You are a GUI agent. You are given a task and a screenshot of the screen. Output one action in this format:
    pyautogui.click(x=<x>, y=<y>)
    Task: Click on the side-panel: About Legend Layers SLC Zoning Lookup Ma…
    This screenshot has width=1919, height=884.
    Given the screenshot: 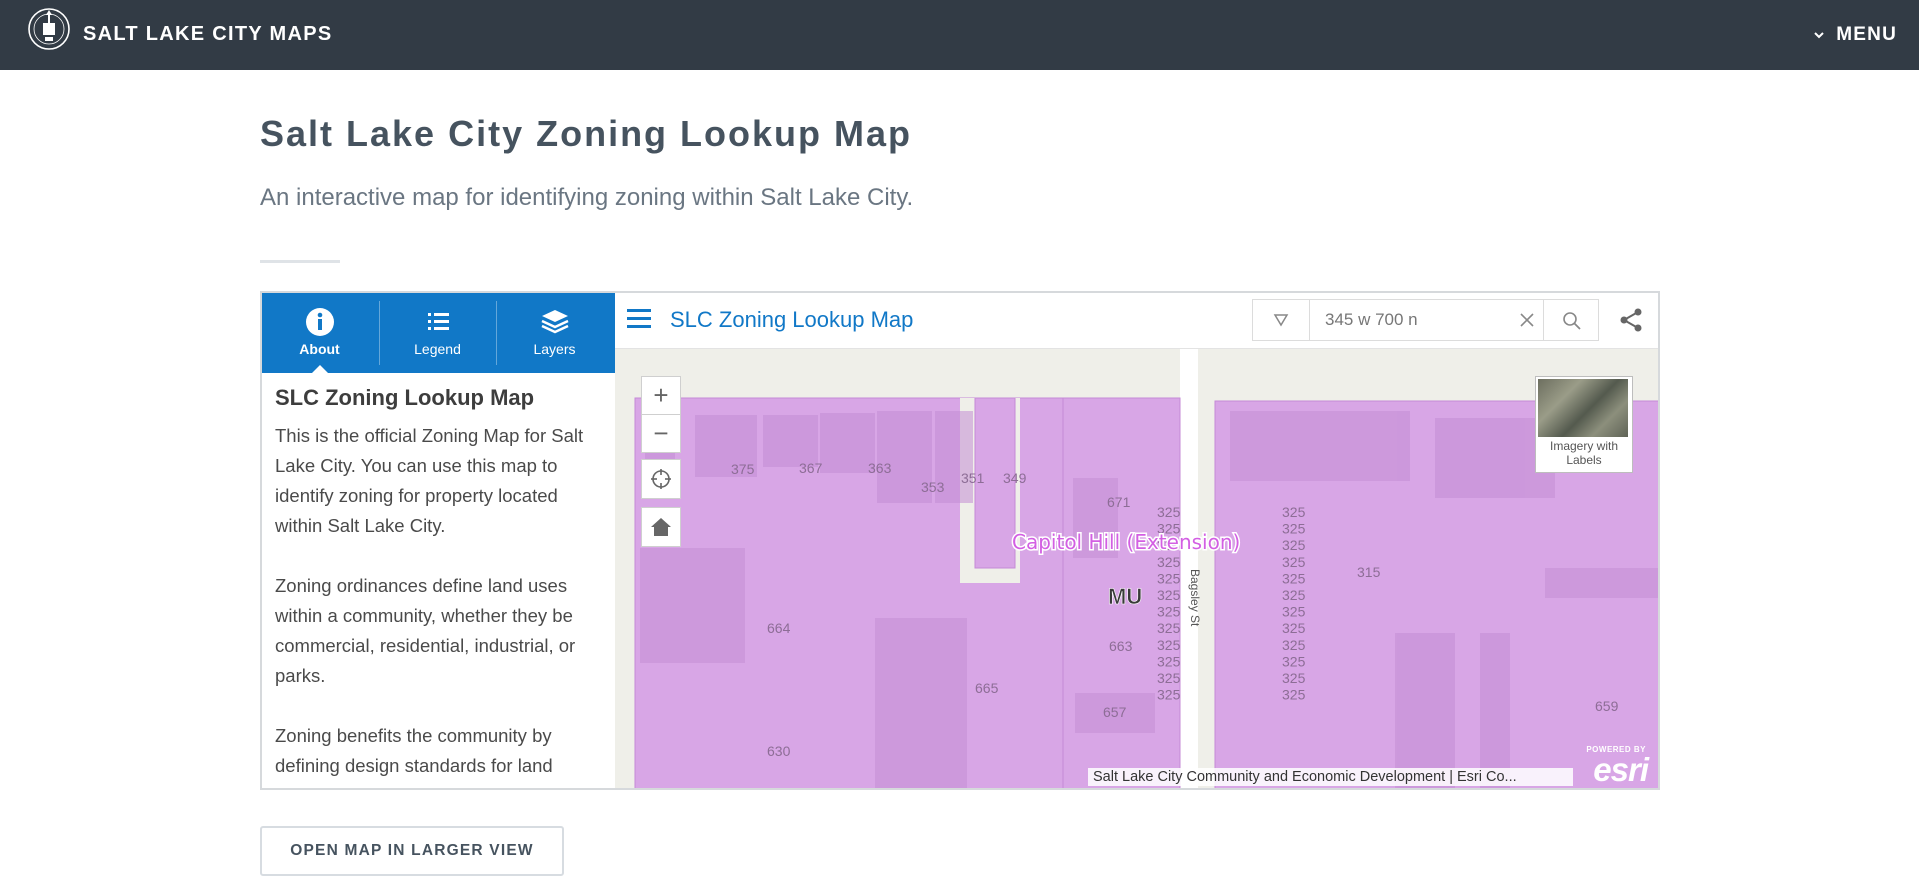 What is the action you would take?
    pyautogui.click(x=439, y=540)
    